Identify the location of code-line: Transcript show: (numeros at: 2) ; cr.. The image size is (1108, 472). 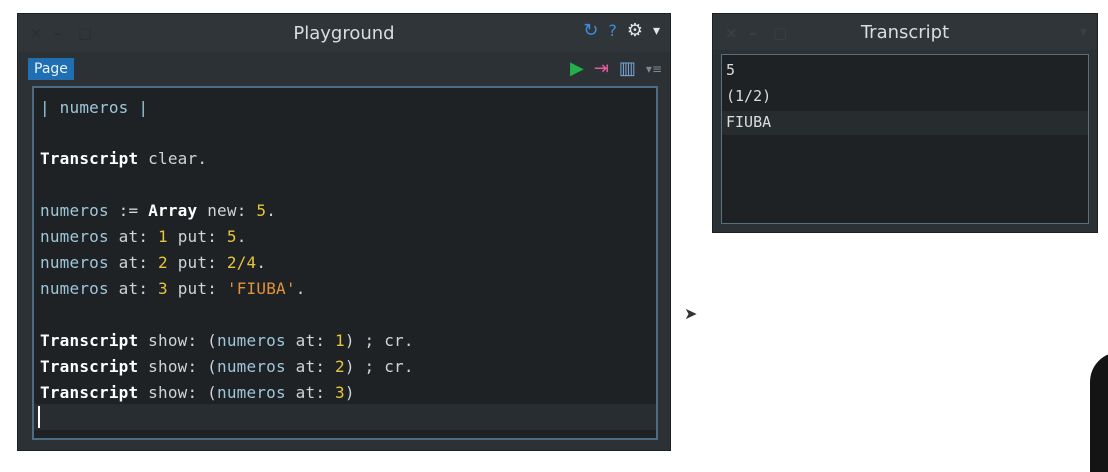
(227, 366).